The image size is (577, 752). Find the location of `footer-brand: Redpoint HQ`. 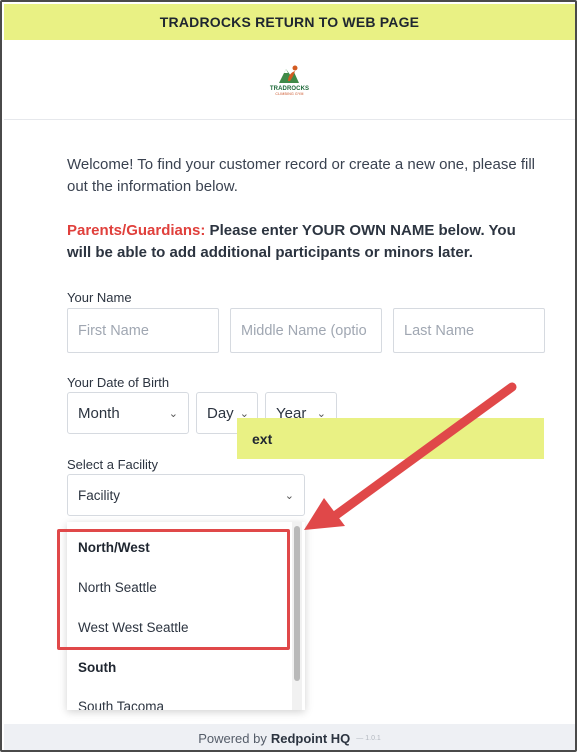

footer-brand: Redpoint HQ is located at coordinates (310, 738).